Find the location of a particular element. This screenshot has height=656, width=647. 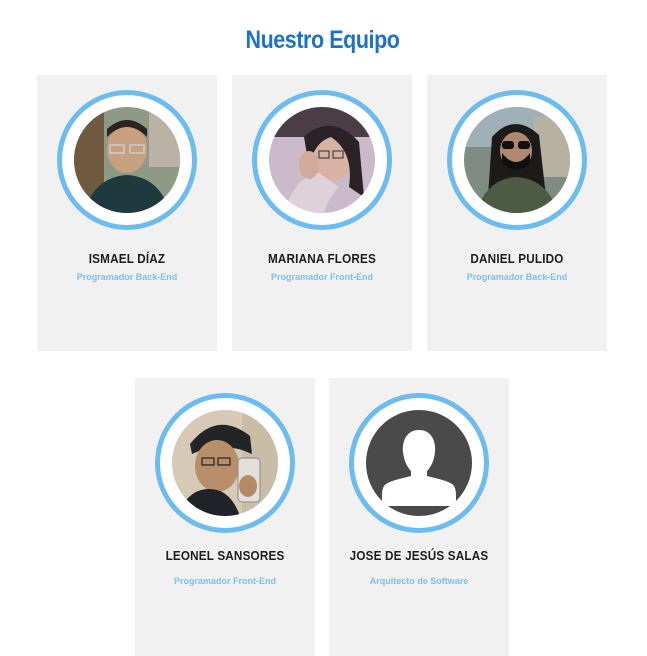

member-name: ISMAEL DÍAZ is located at coordinates (127, 258).